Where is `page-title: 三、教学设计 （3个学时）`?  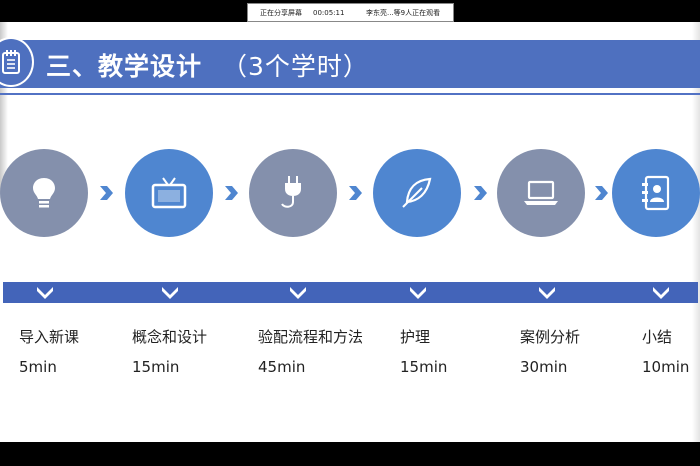 page-title: 三、教学设计 （3个学时） is located at coordinates (207, 65).